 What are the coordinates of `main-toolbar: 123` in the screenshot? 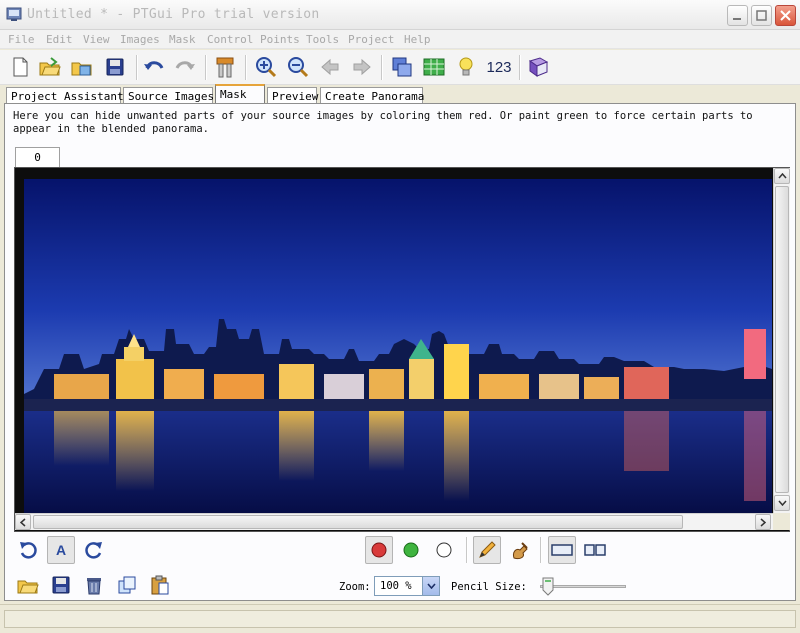 It's located at (400, 67).